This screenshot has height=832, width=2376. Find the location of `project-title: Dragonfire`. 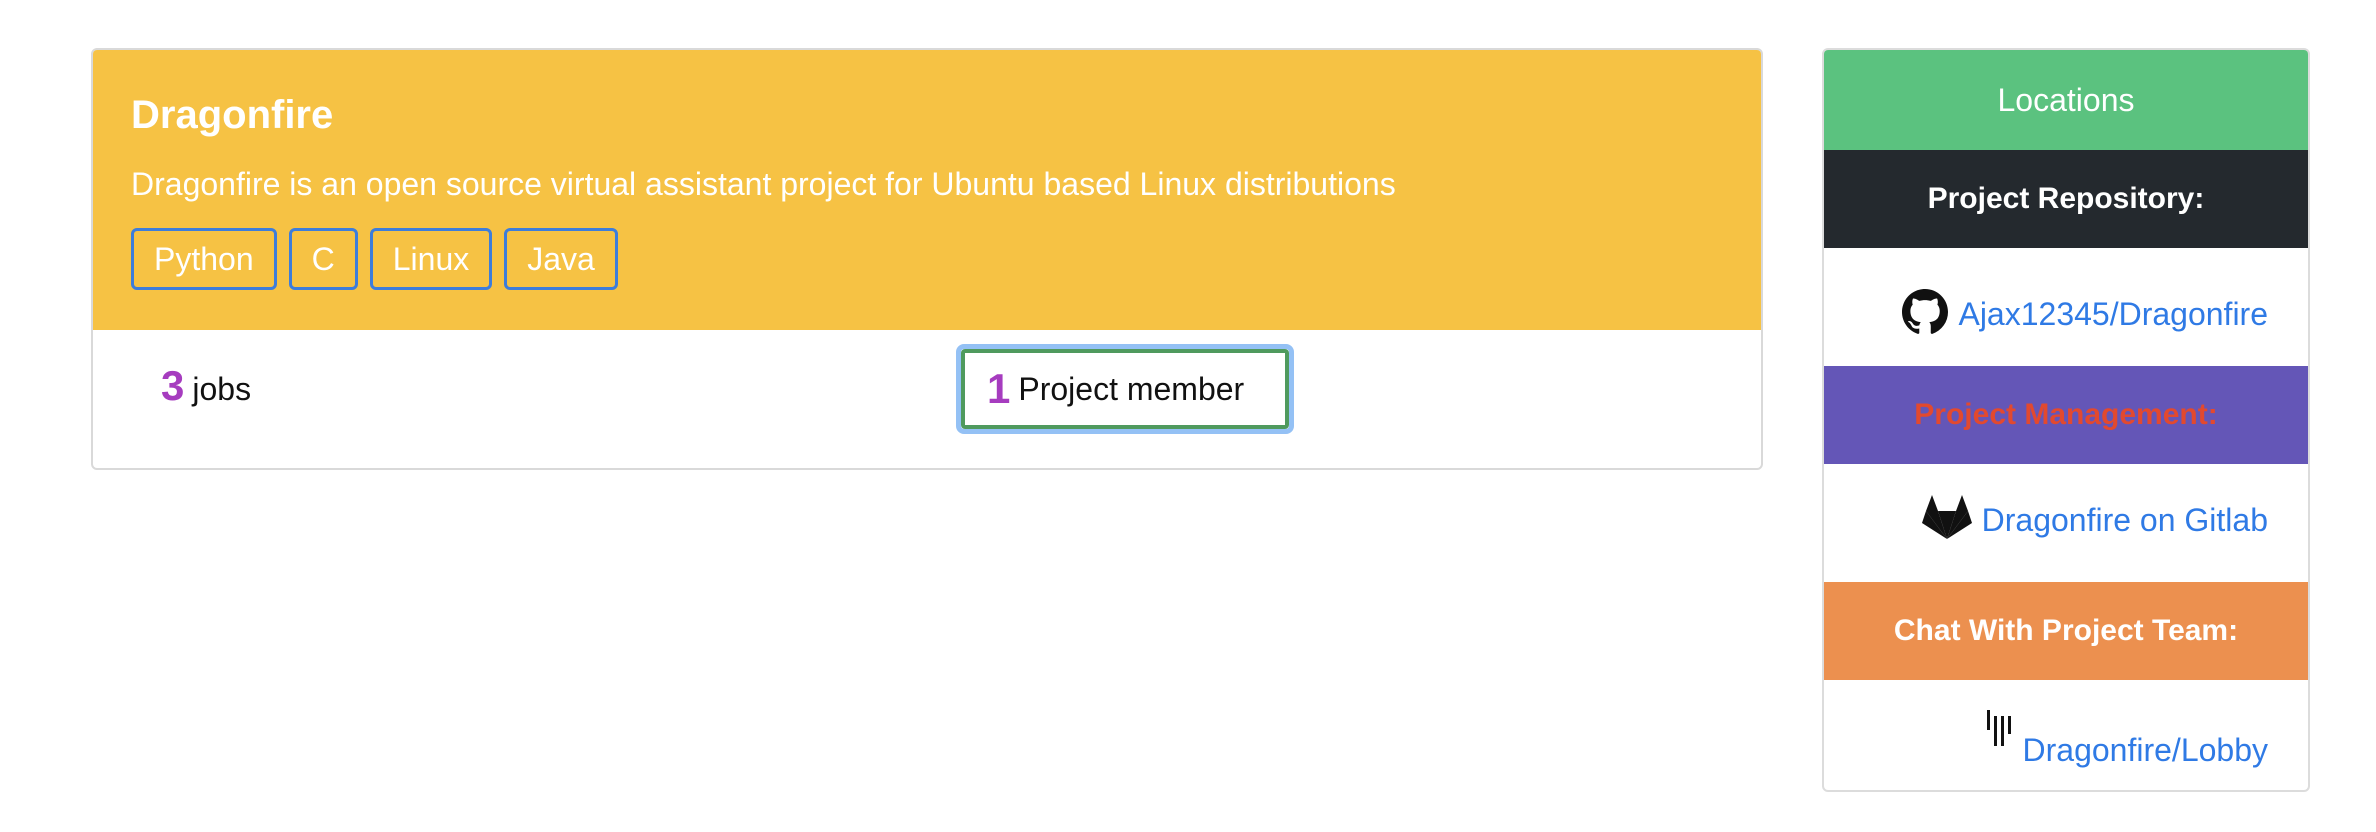

project-title: Dragonfire is located at coordinates (232, 115).